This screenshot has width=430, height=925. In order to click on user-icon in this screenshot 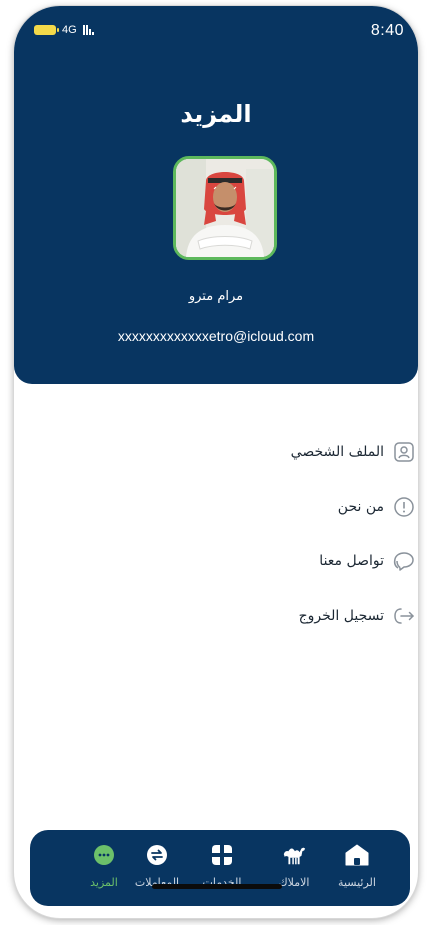, I will do `click(404, 452)`.